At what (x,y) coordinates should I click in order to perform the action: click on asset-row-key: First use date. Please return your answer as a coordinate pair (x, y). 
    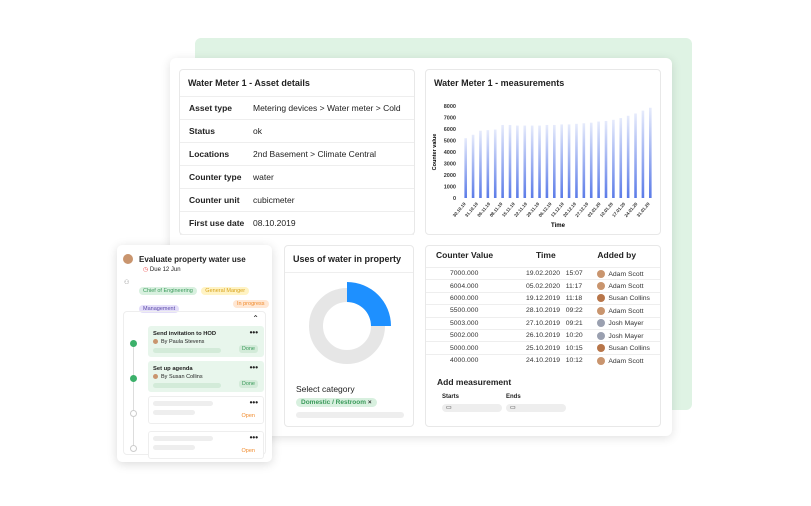
    Looking at the image, I should click on (217, 223).